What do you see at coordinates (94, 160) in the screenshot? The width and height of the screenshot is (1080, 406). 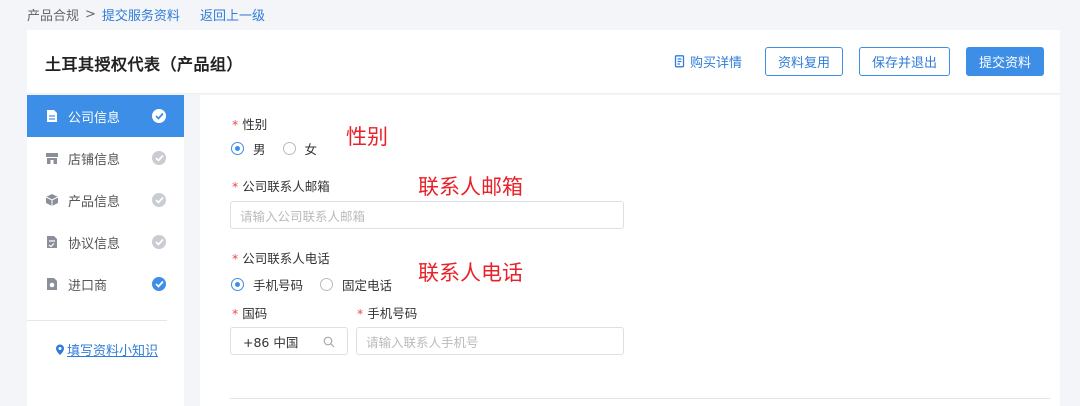 I see `sidebar-item-label: 店铺信息` at bounding box center [94, 160].